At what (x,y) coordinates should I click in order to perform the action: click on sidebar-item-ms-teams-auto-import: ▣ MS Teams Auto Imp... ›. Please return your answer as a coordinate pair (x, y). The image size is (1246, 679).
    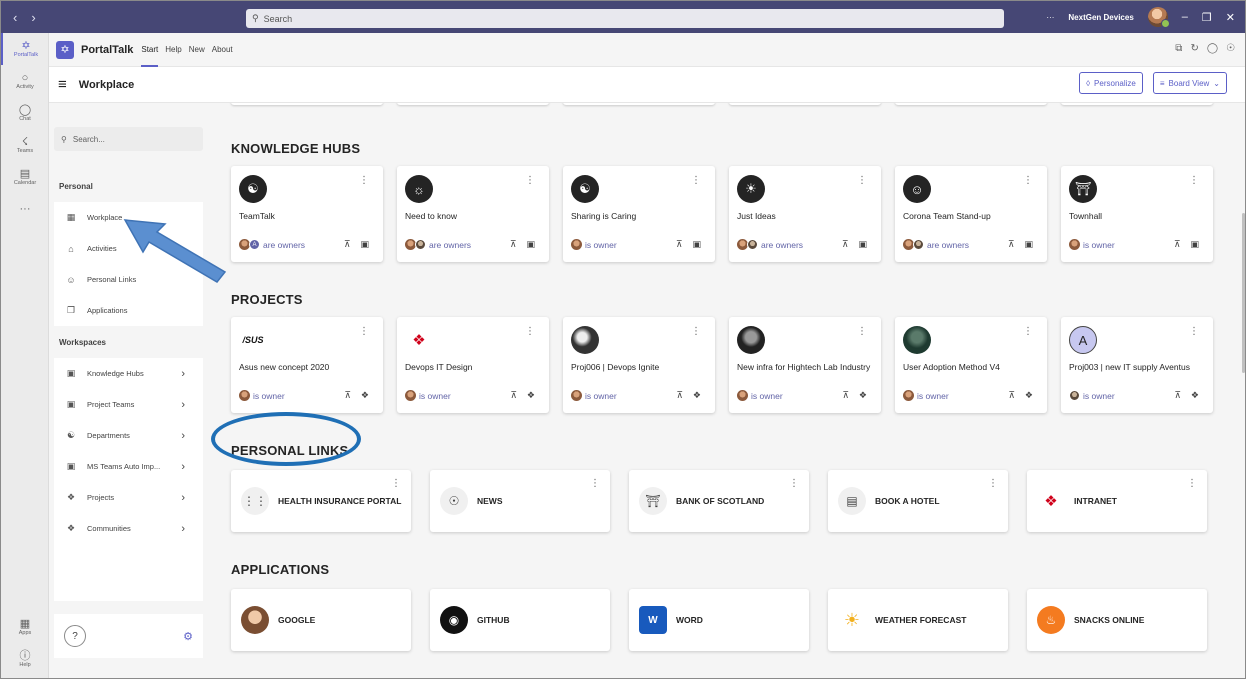
    Looking at the image, I should click on (128, 466).